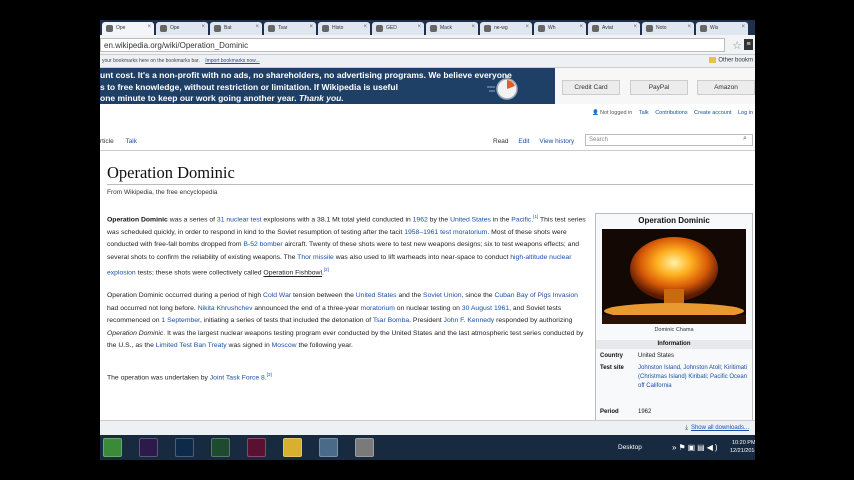  I want to click on browser-tab: Histo ×, so click(344, 28).